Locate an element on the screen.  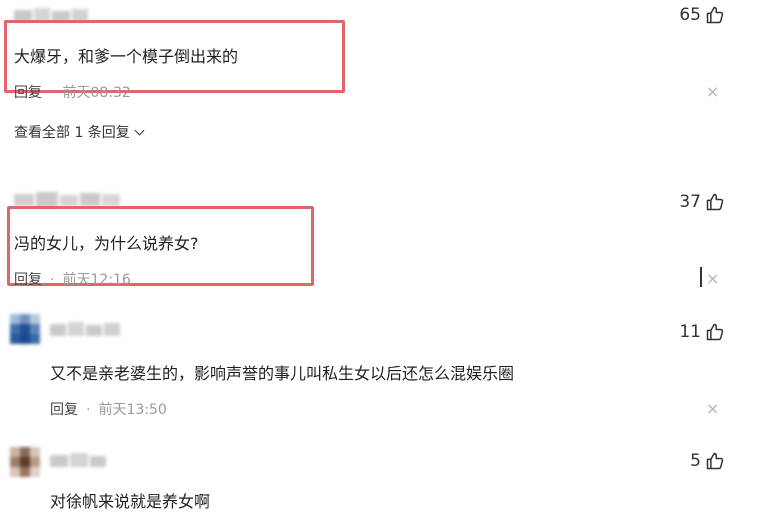
chevron-down-icon is located at coordinates (139, 130).